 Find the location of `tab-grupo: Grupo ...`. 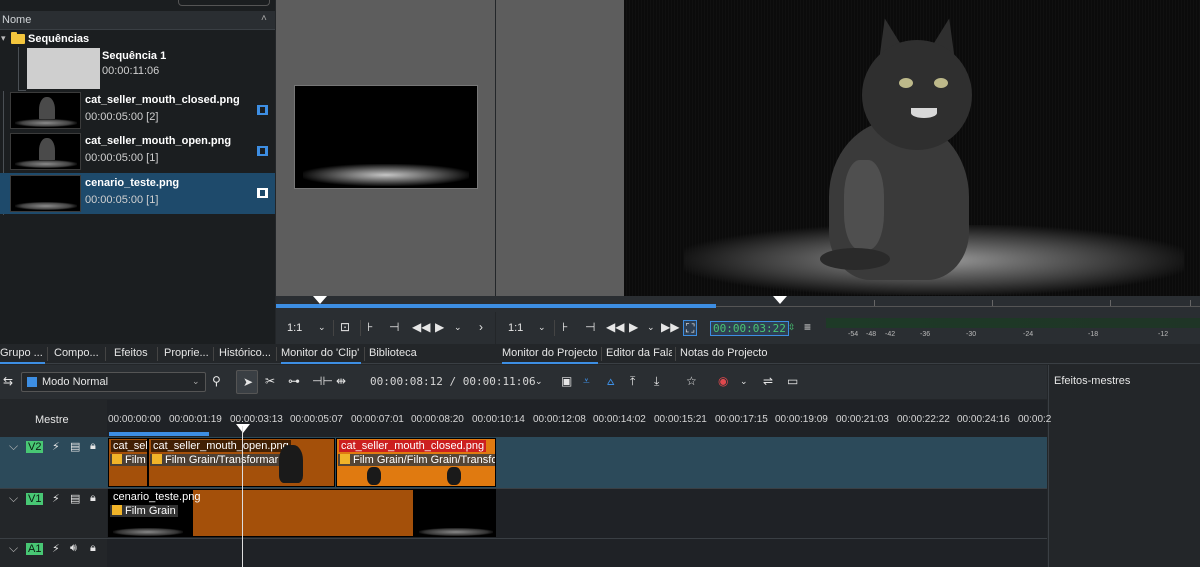

tab-grupo: Grupo ... is located at coordinates (22, 354).